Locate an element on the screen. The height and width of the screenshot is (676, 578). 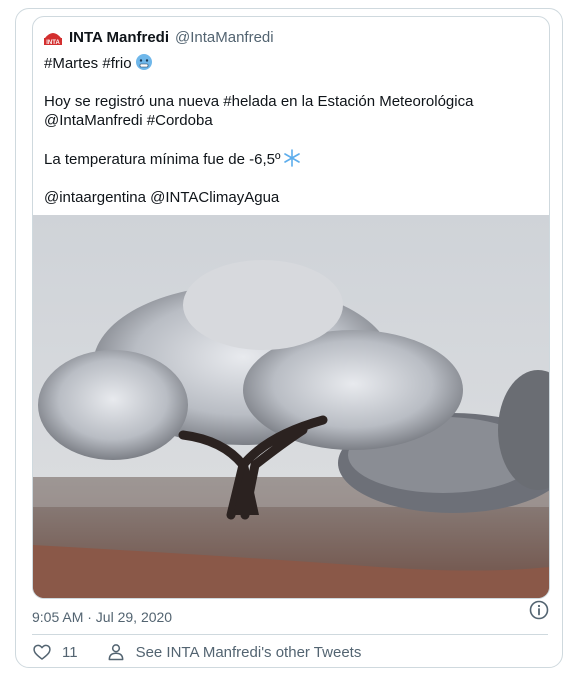
snowflake-emoji is located at coordinates (292, 158).